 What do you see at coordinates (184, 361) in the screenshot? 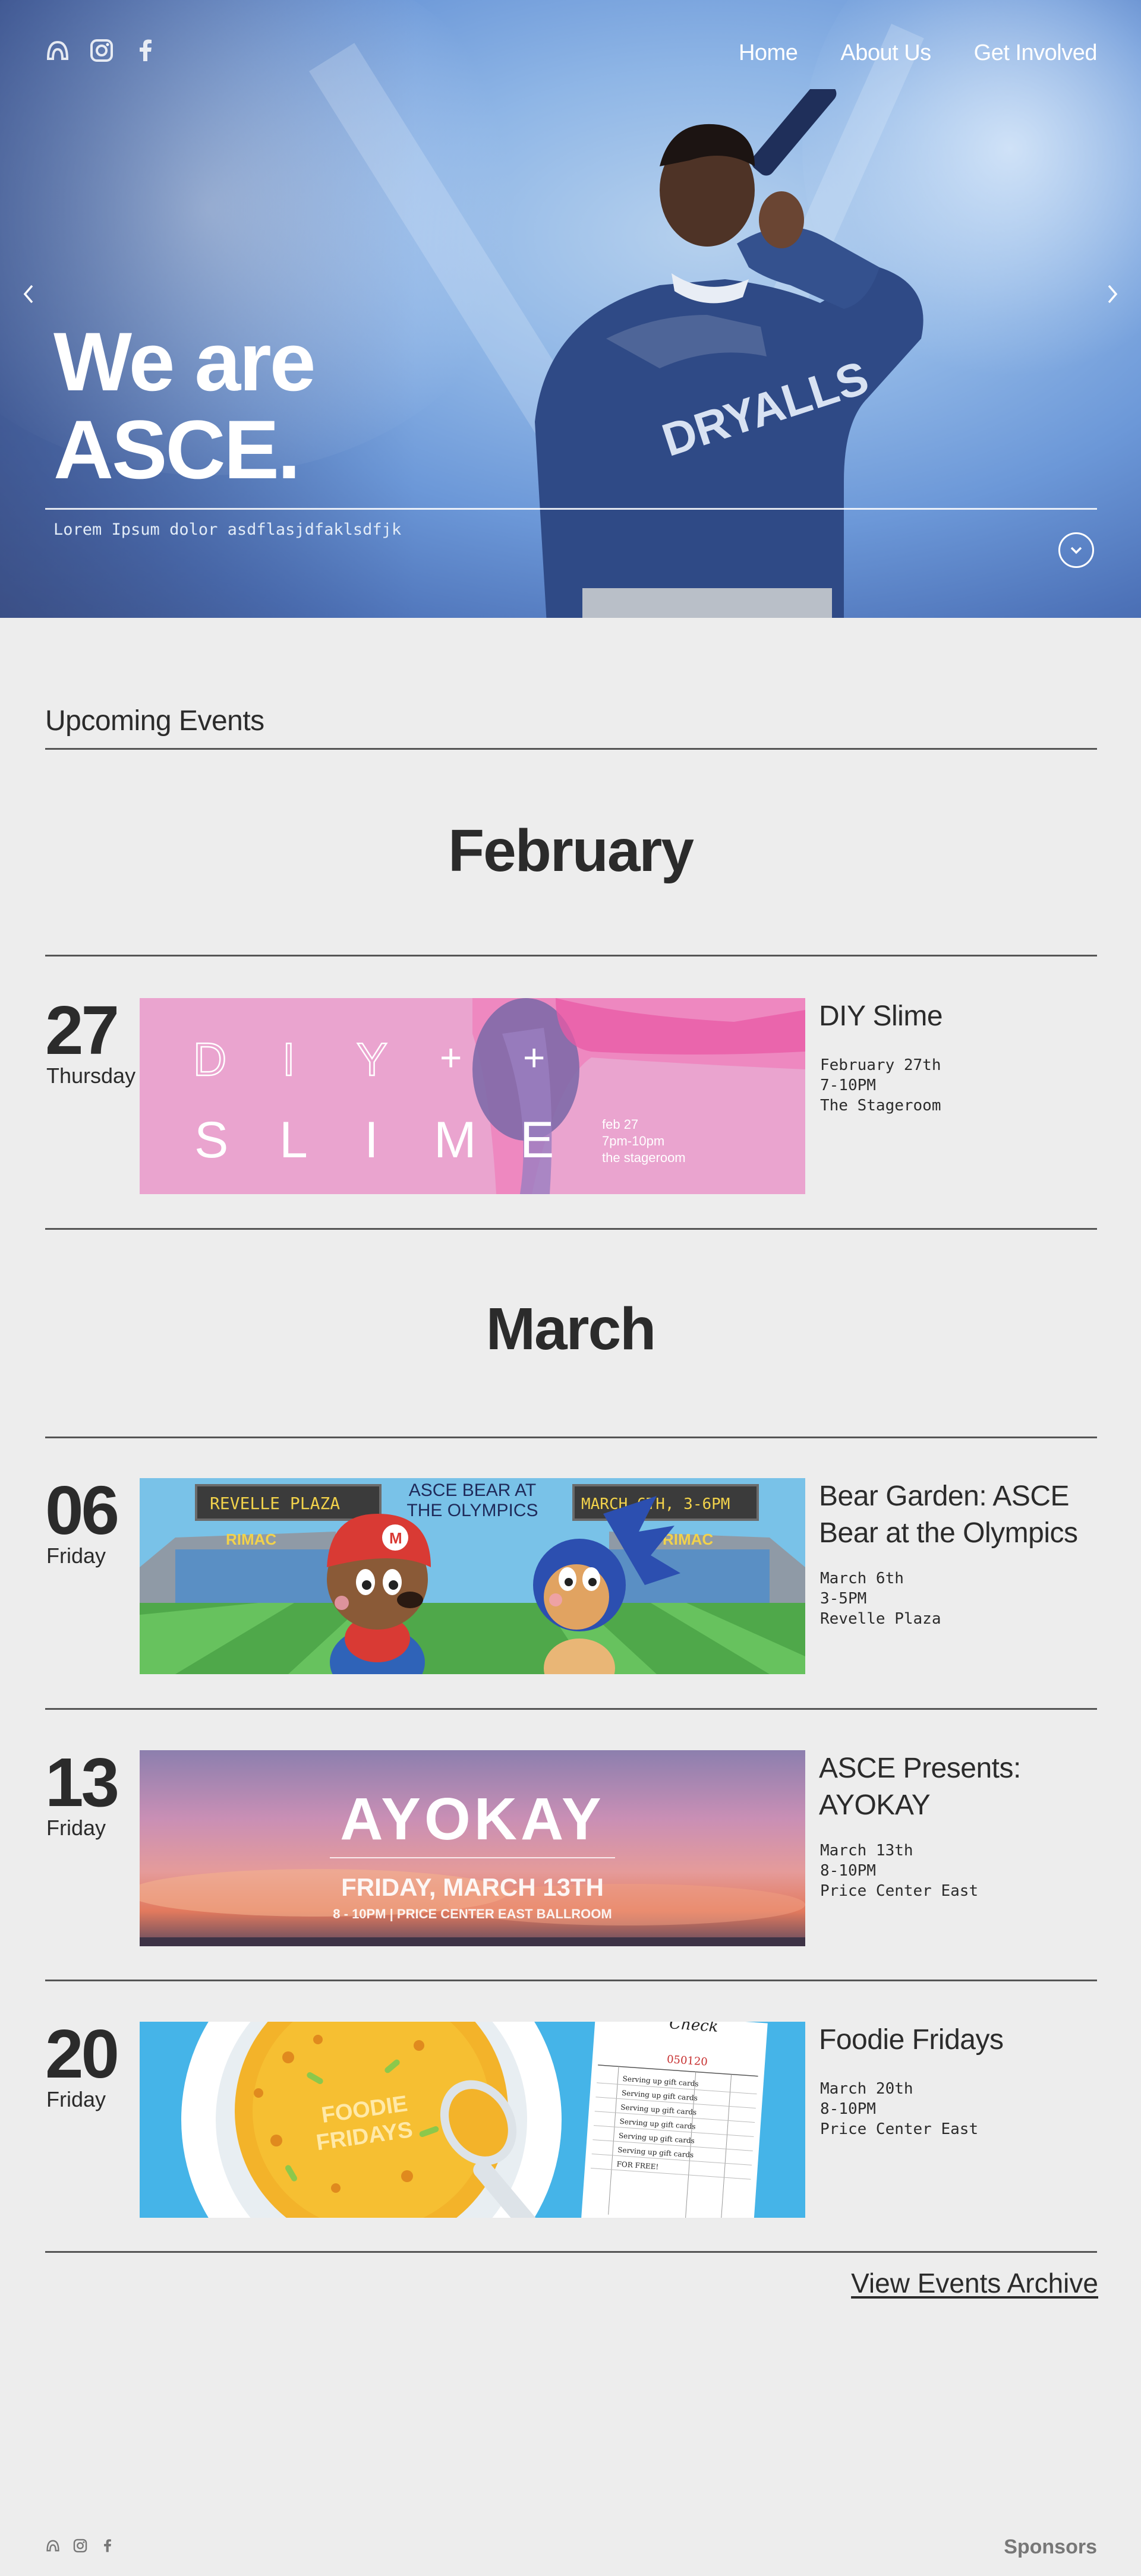
I see `hero-title-line1: We are` at bounding box center [184, 361].